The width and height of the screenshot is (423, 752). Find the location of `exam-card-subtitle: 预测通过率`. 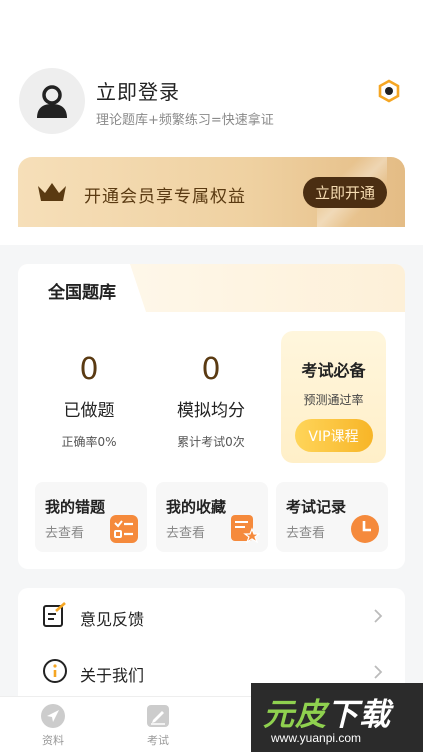

exam-card-subtitle: 预测通过率 is located at coordinates (333, 400).